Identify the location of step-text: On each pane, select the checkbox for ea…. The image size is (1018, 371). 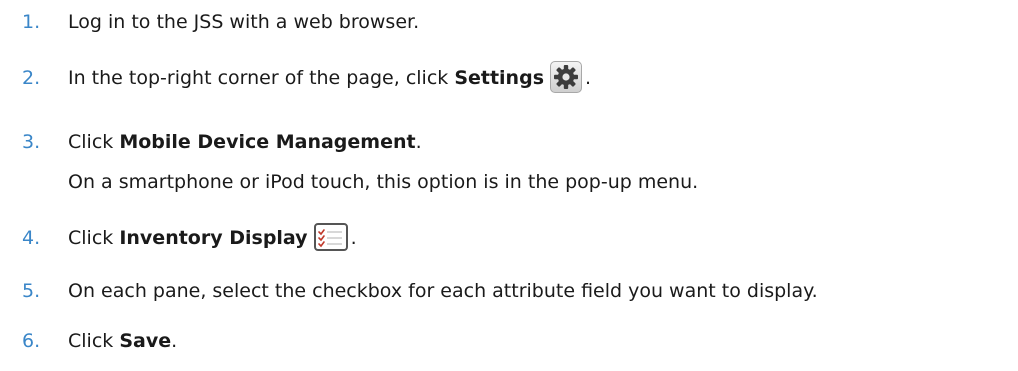
(443, 291).